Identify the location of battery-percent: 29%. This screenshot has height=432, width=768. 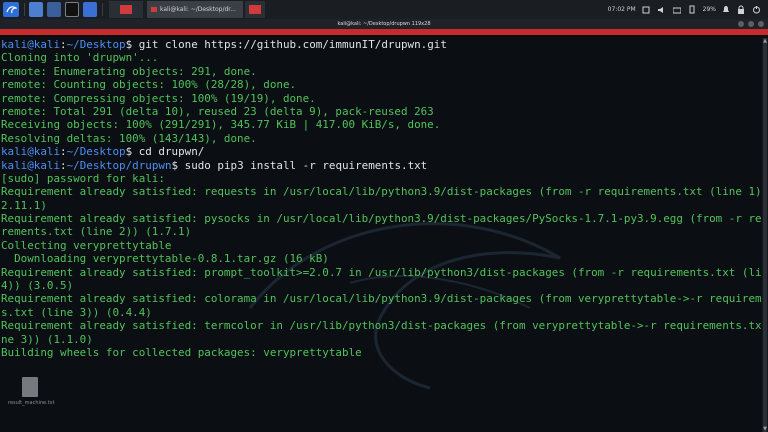
(709, 9).